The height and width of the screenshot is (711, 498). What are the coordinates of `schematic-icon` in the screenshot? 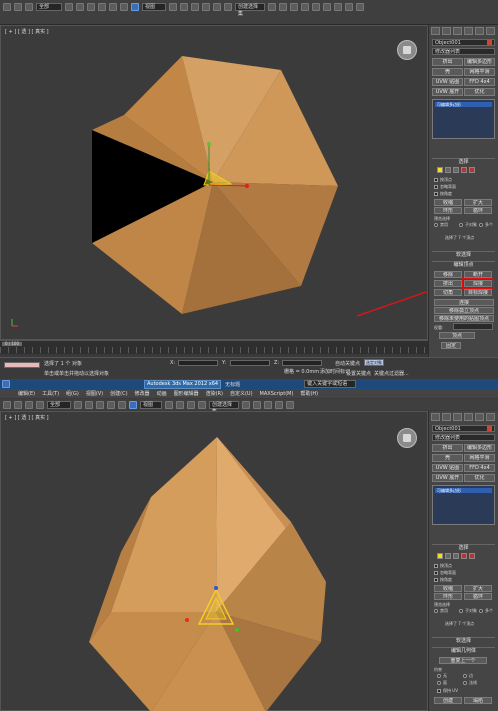 It's located at (316, 7).